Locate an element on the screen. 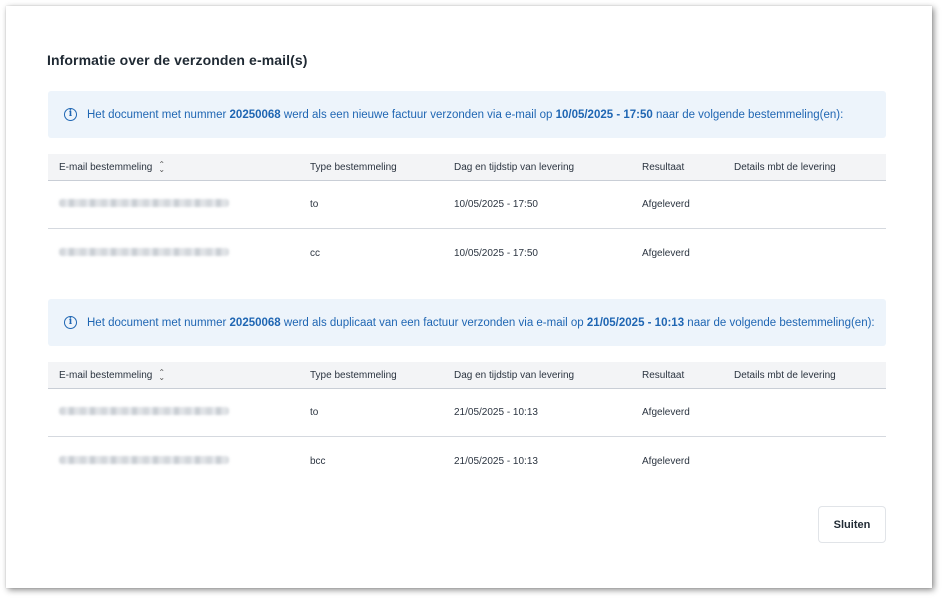 The image size is (944, 601). sent-datetime: 10/05/2025 - 17:50 is located at coordinates (604, 114).